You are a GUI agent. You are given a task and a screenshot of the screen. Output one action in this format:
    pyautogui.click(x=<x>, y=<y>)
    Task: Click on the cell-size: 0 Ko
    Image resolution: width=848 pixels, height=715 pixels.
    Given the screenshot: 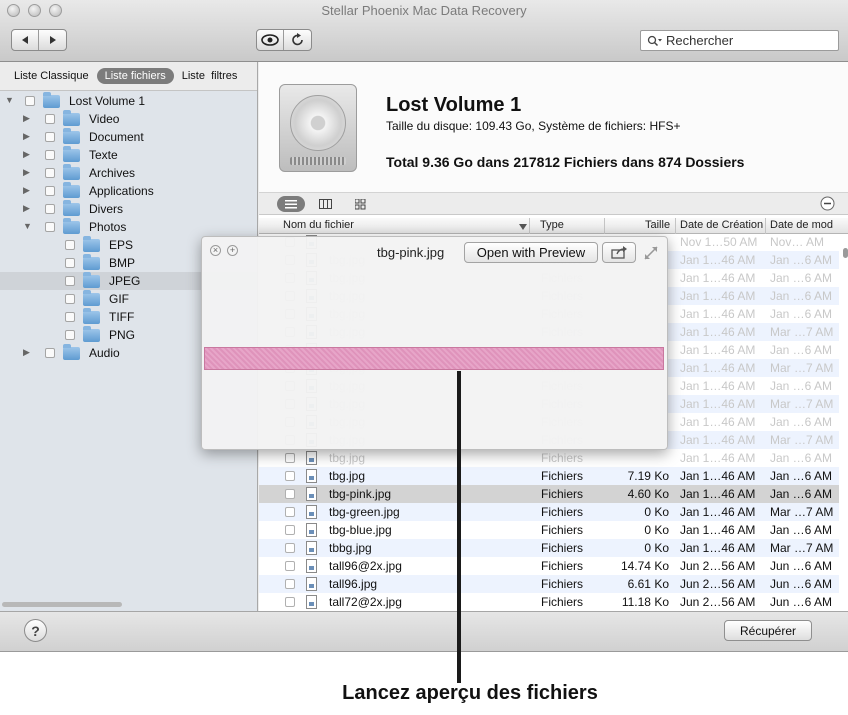 What is the action you would take?
    pyautogui.click(x=656, y=548)
    